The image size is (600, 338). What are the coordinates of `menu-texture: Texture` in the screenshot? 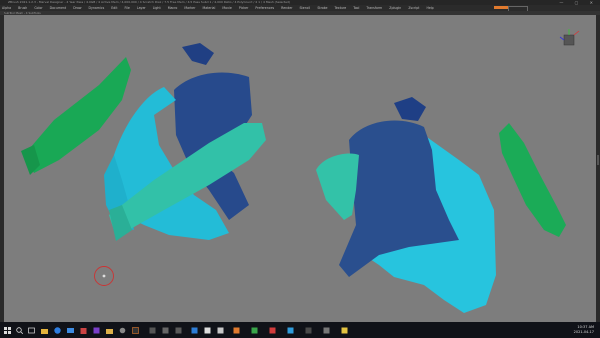 It's located at (341, 8).